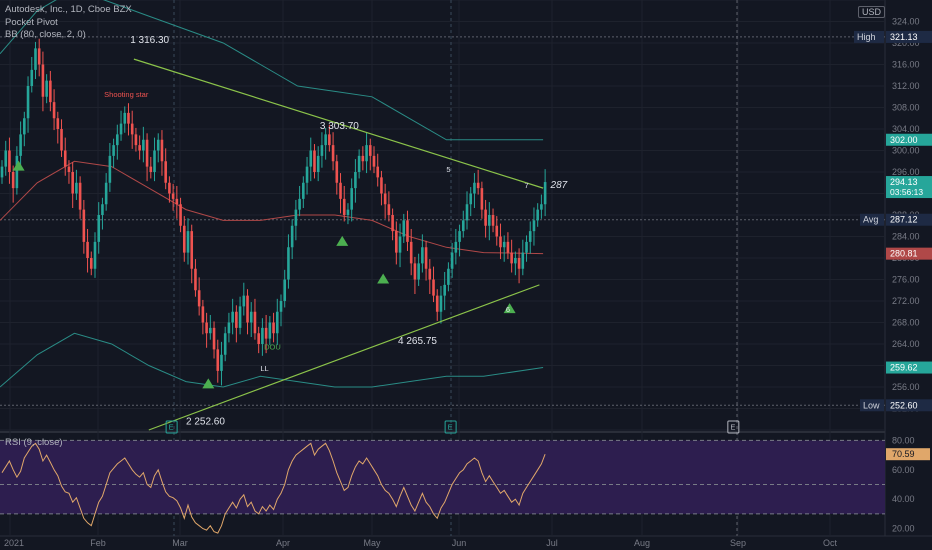  Describe the element at coordinates (906, 86) in the screenshot. I see `price-tick-label: 312.00` at that location.